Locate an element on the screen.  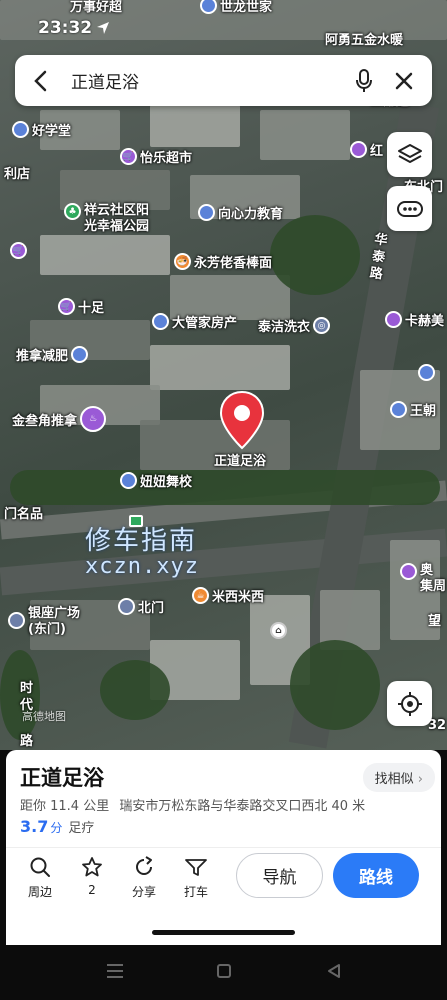
search-bar: 正道足浴 is located at coordinates (223, 80).